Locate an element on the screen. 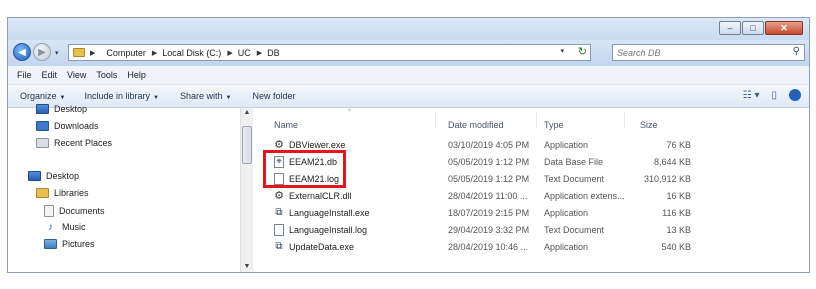 Image resolution: width=816 pixels, height=289 pixels. file-size: 16 KB is located at coordinates (678, 195).